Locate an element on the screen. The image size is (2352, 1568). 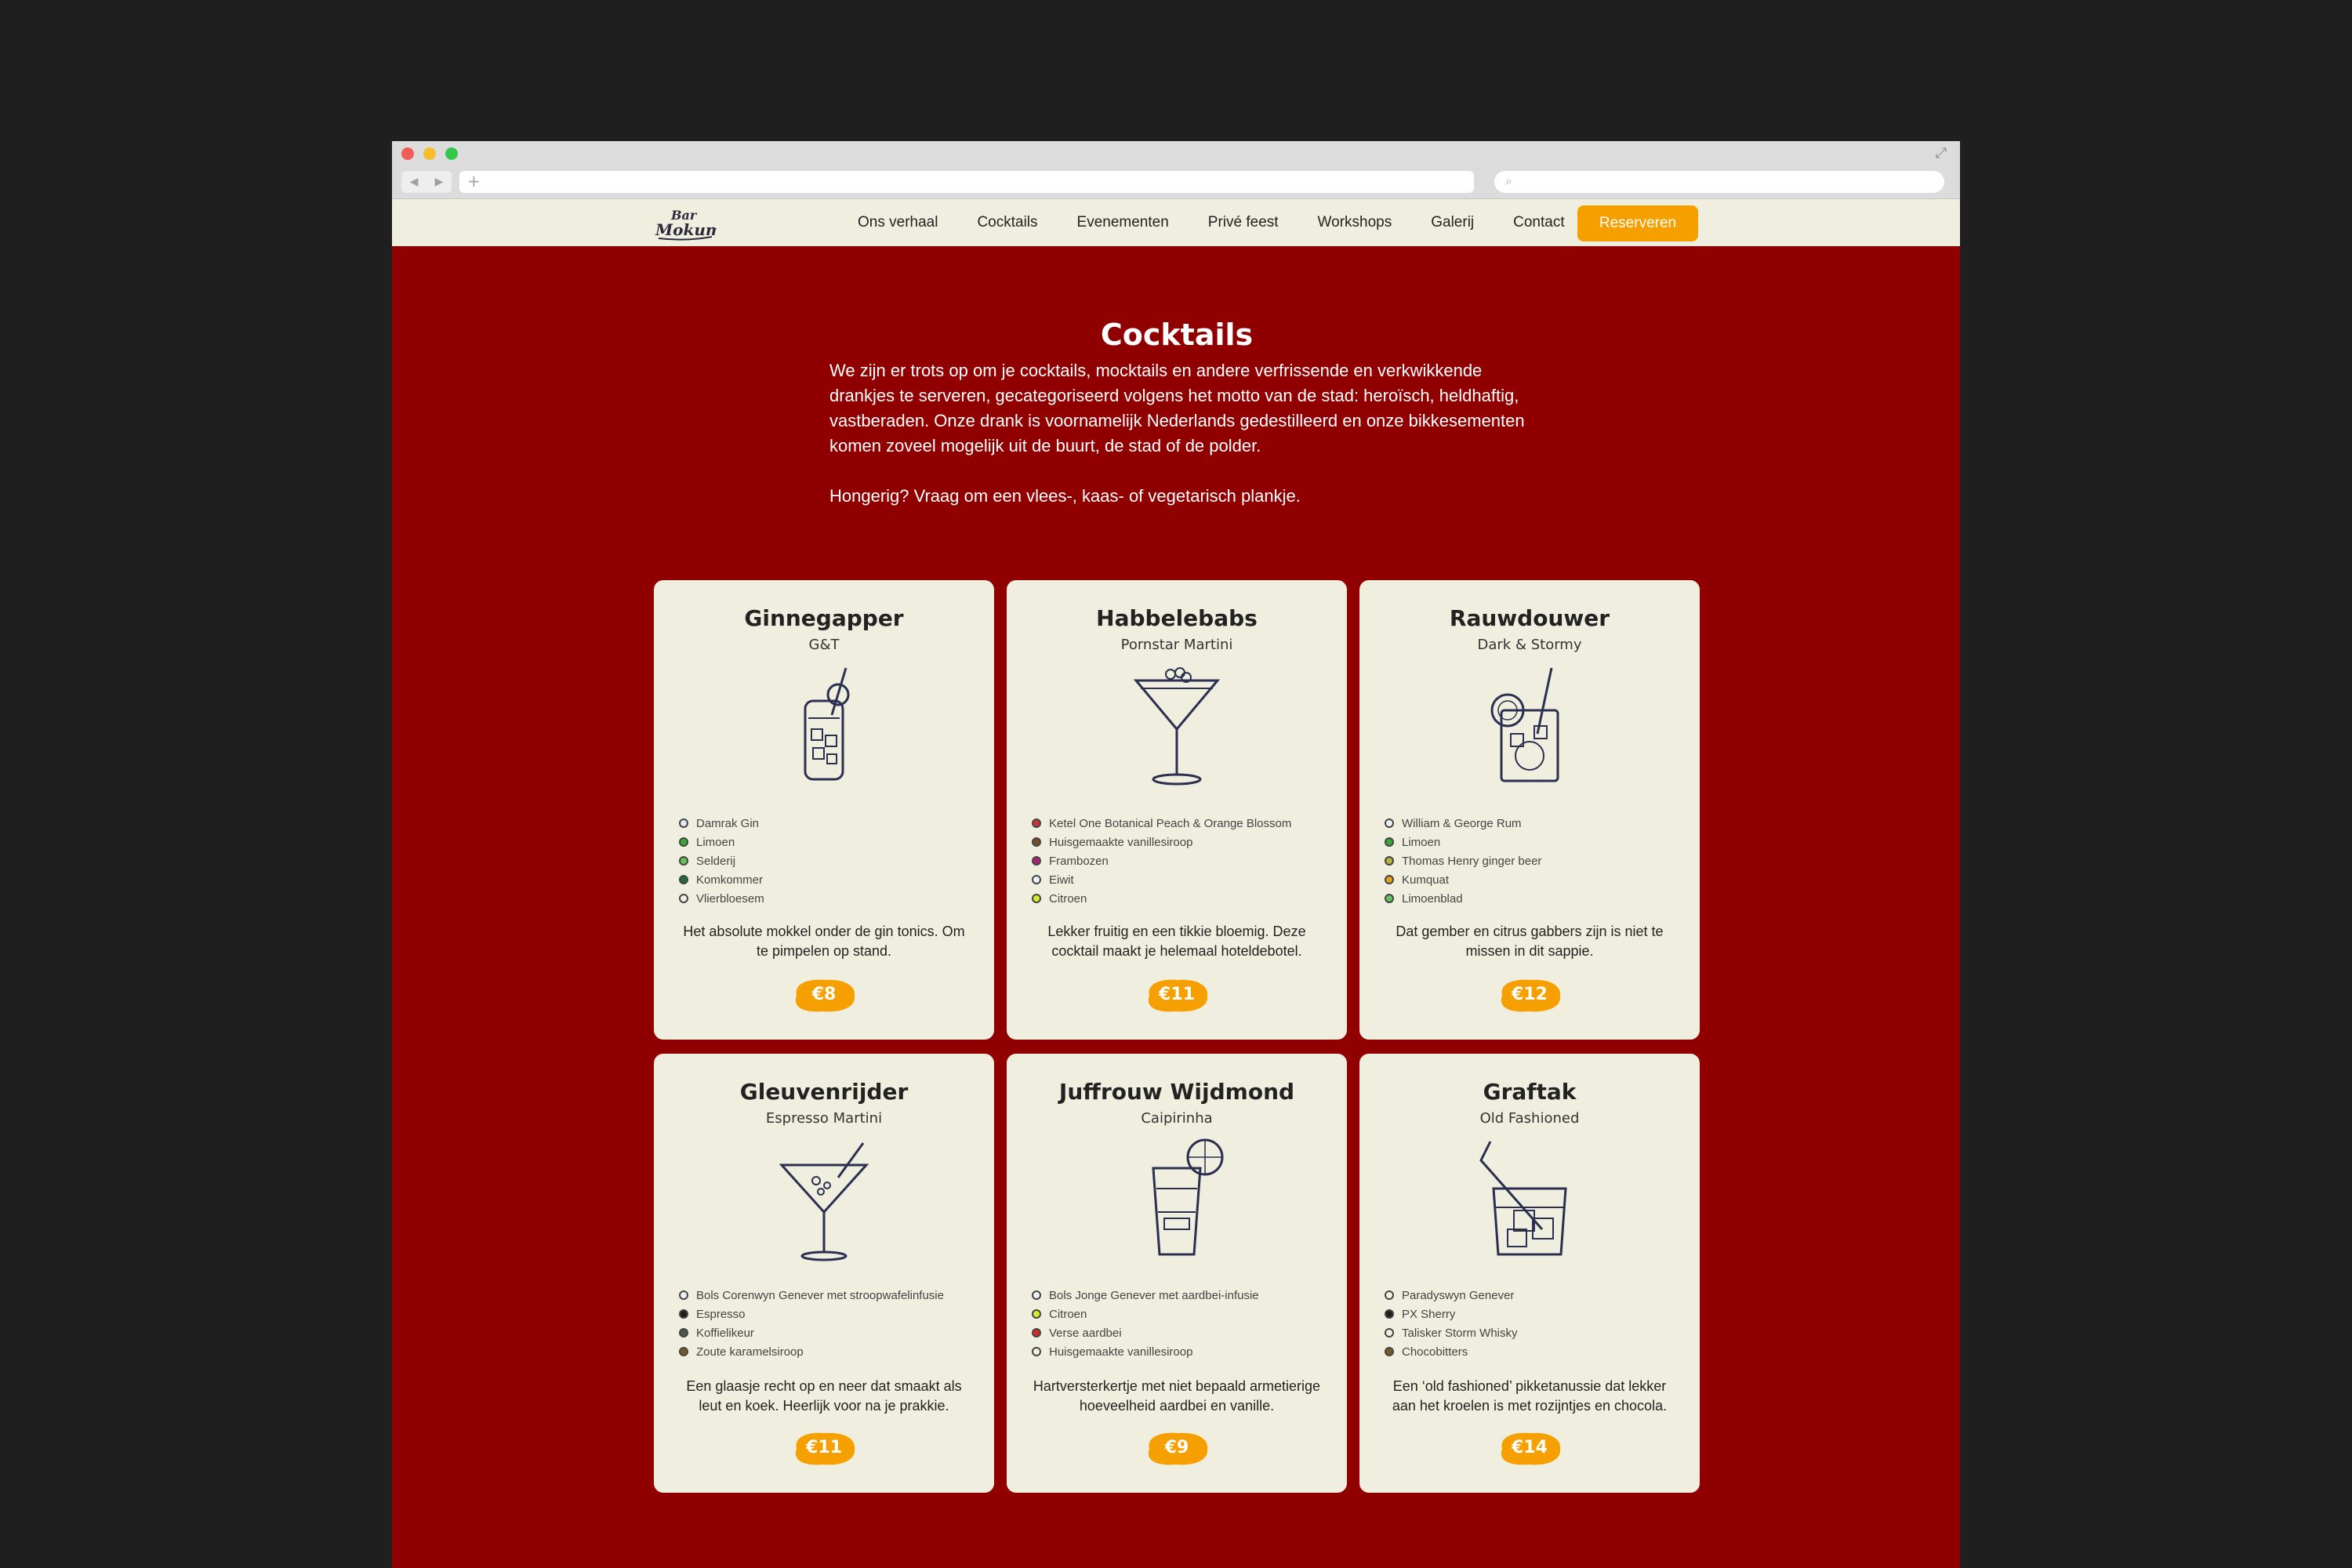
price-label: €12 is located at coordinates (1530, 994).